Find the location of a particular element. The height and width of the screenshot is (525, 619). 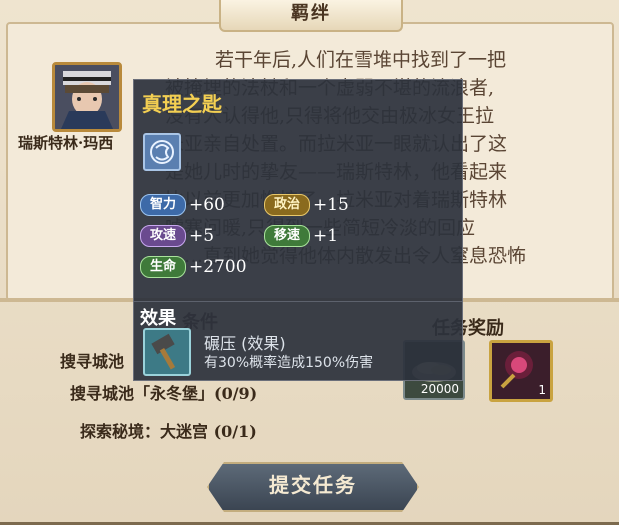

stat-value: +1 is located at coordinates (326, 236).